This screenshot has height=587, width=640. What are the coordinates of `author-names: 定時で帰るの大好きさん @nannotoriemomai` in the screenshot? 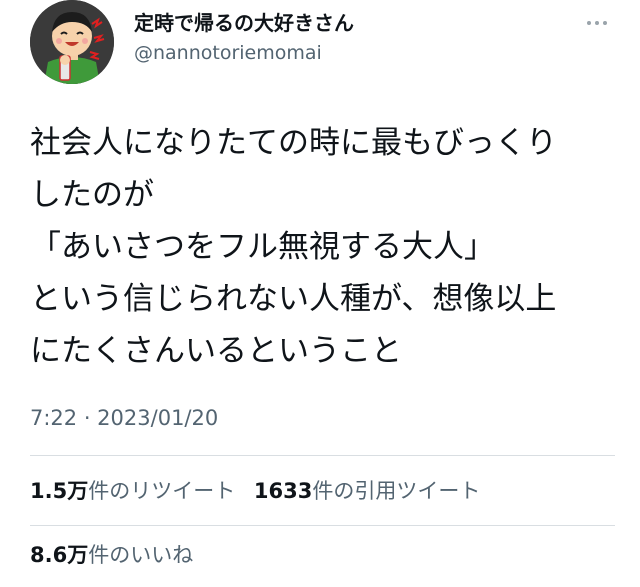 It's located at (244, 38).